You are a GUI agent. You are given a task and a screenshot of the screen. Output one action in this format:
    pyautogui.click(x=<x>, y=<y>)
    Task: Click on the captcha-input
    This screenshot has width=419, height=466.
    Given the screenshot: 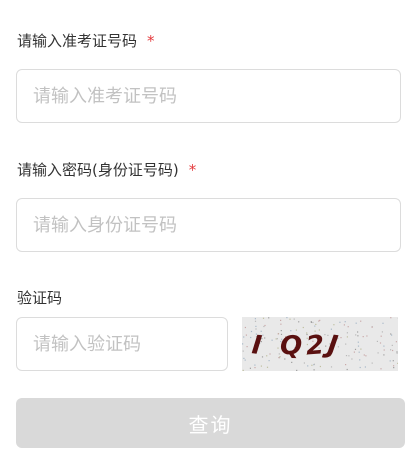 What is the action you would take?
    pyautogui.click(x=122, y=344)
    